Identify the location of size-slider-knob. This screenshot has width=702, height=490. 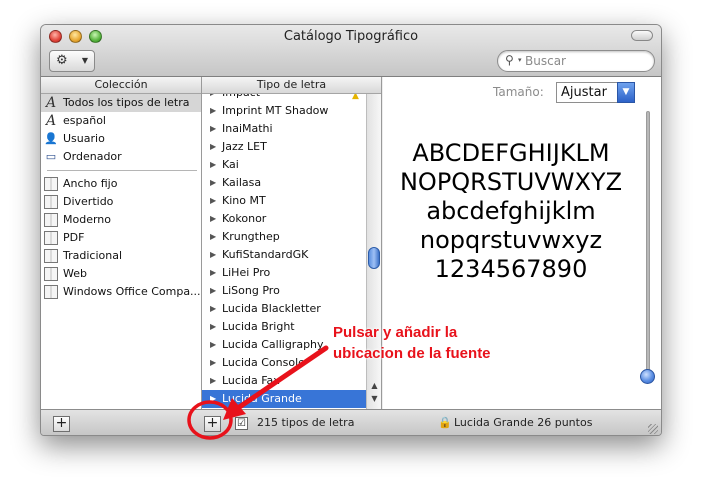
(647, 376).